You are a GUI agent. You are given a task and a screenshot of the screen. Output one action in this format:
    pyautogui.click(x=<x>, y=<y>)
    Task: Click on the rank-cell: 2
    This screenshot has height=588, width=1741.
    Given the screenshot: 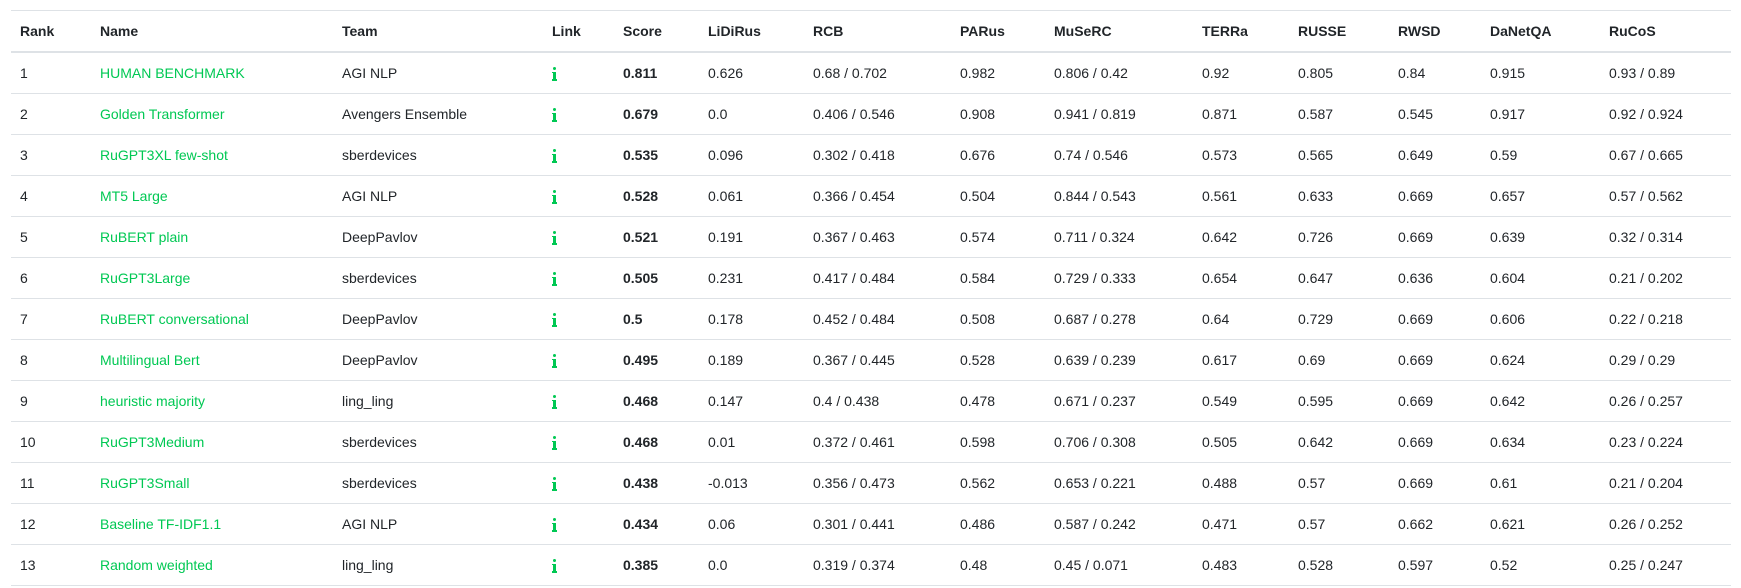 What is the action you would take?
    pyautogui.click(x=51, y=114)
    